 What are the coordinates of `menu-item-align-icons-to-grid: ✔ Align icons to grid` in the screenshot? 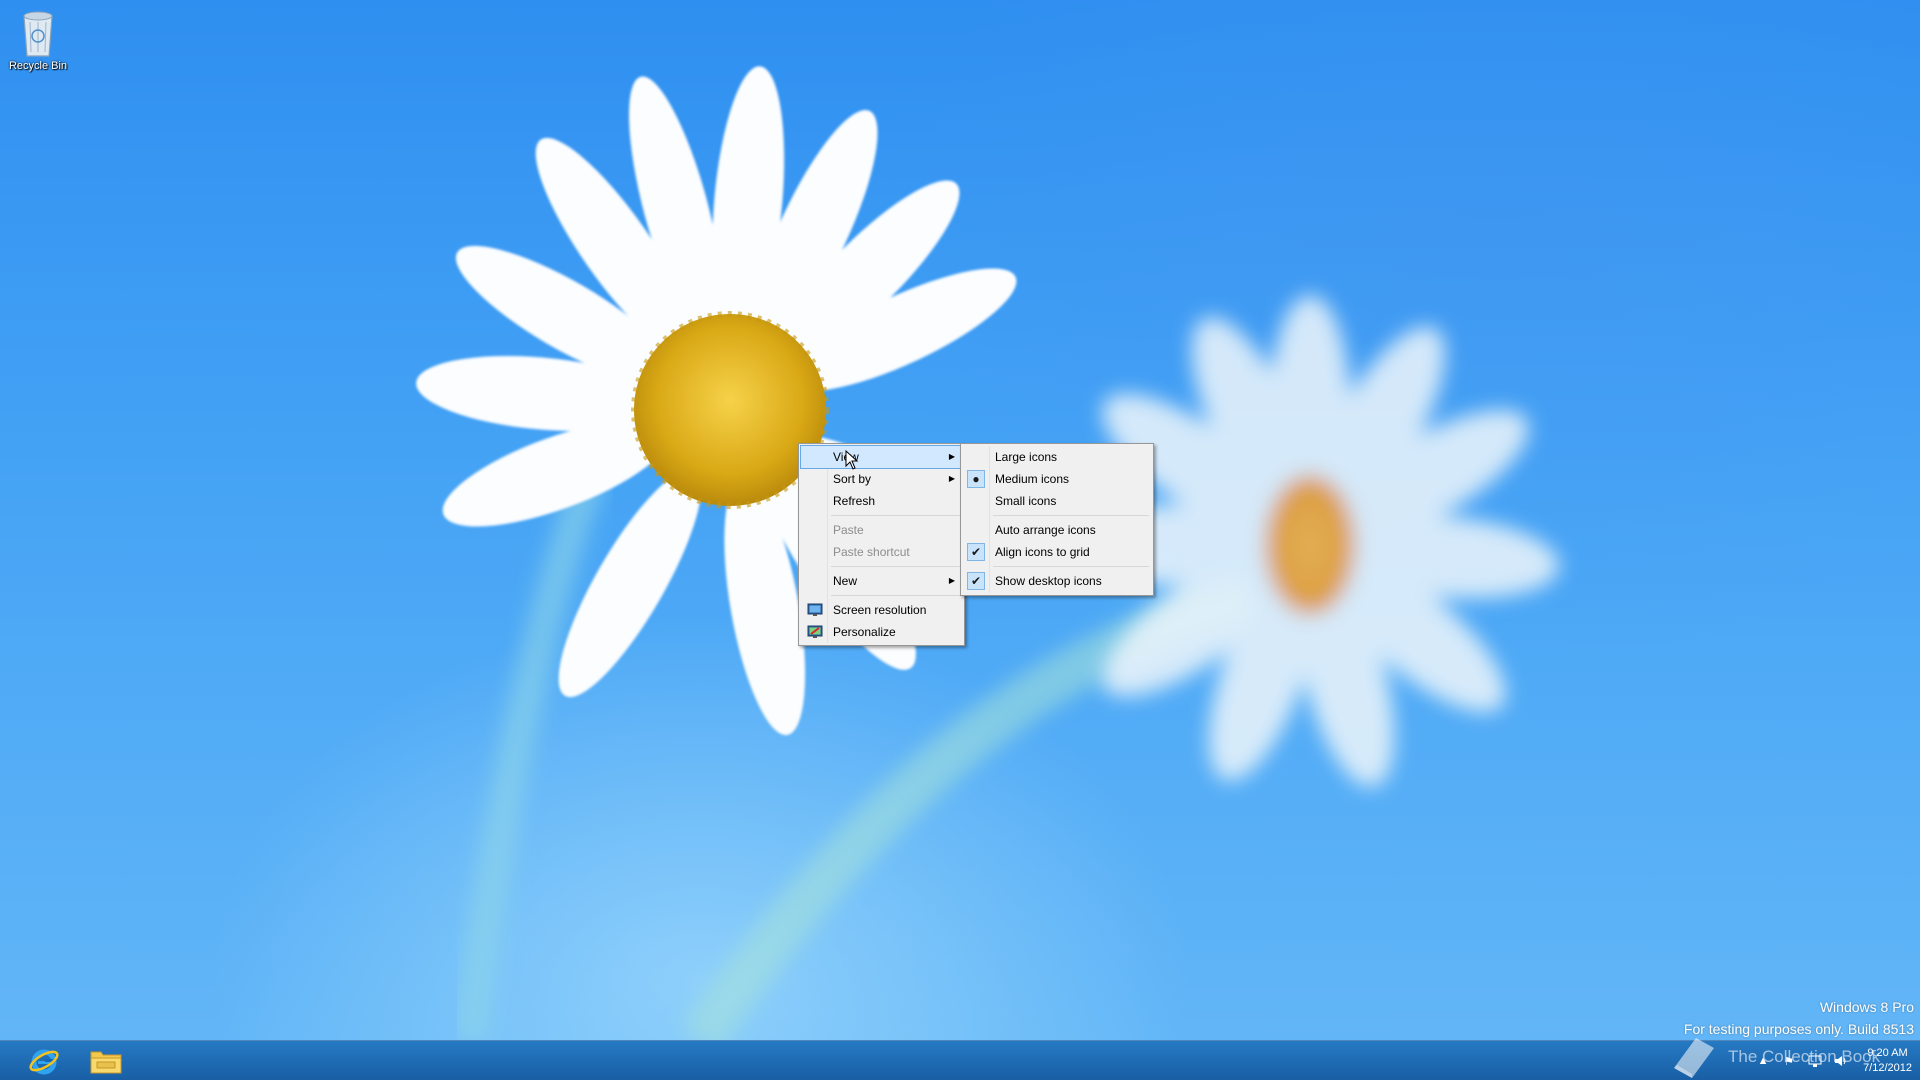 It's located at (1057, 552).